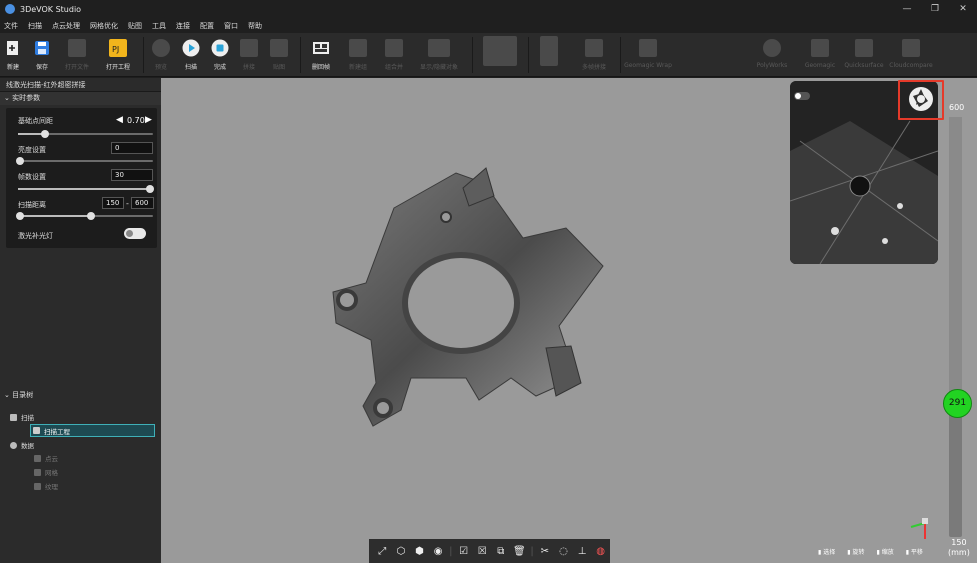 This screenshot has width=977, height=563. What do you see at coordinates (32, 150) in the screenshot?
I see `brightness-label: 亮度设置` at bounding box center [32, 150].